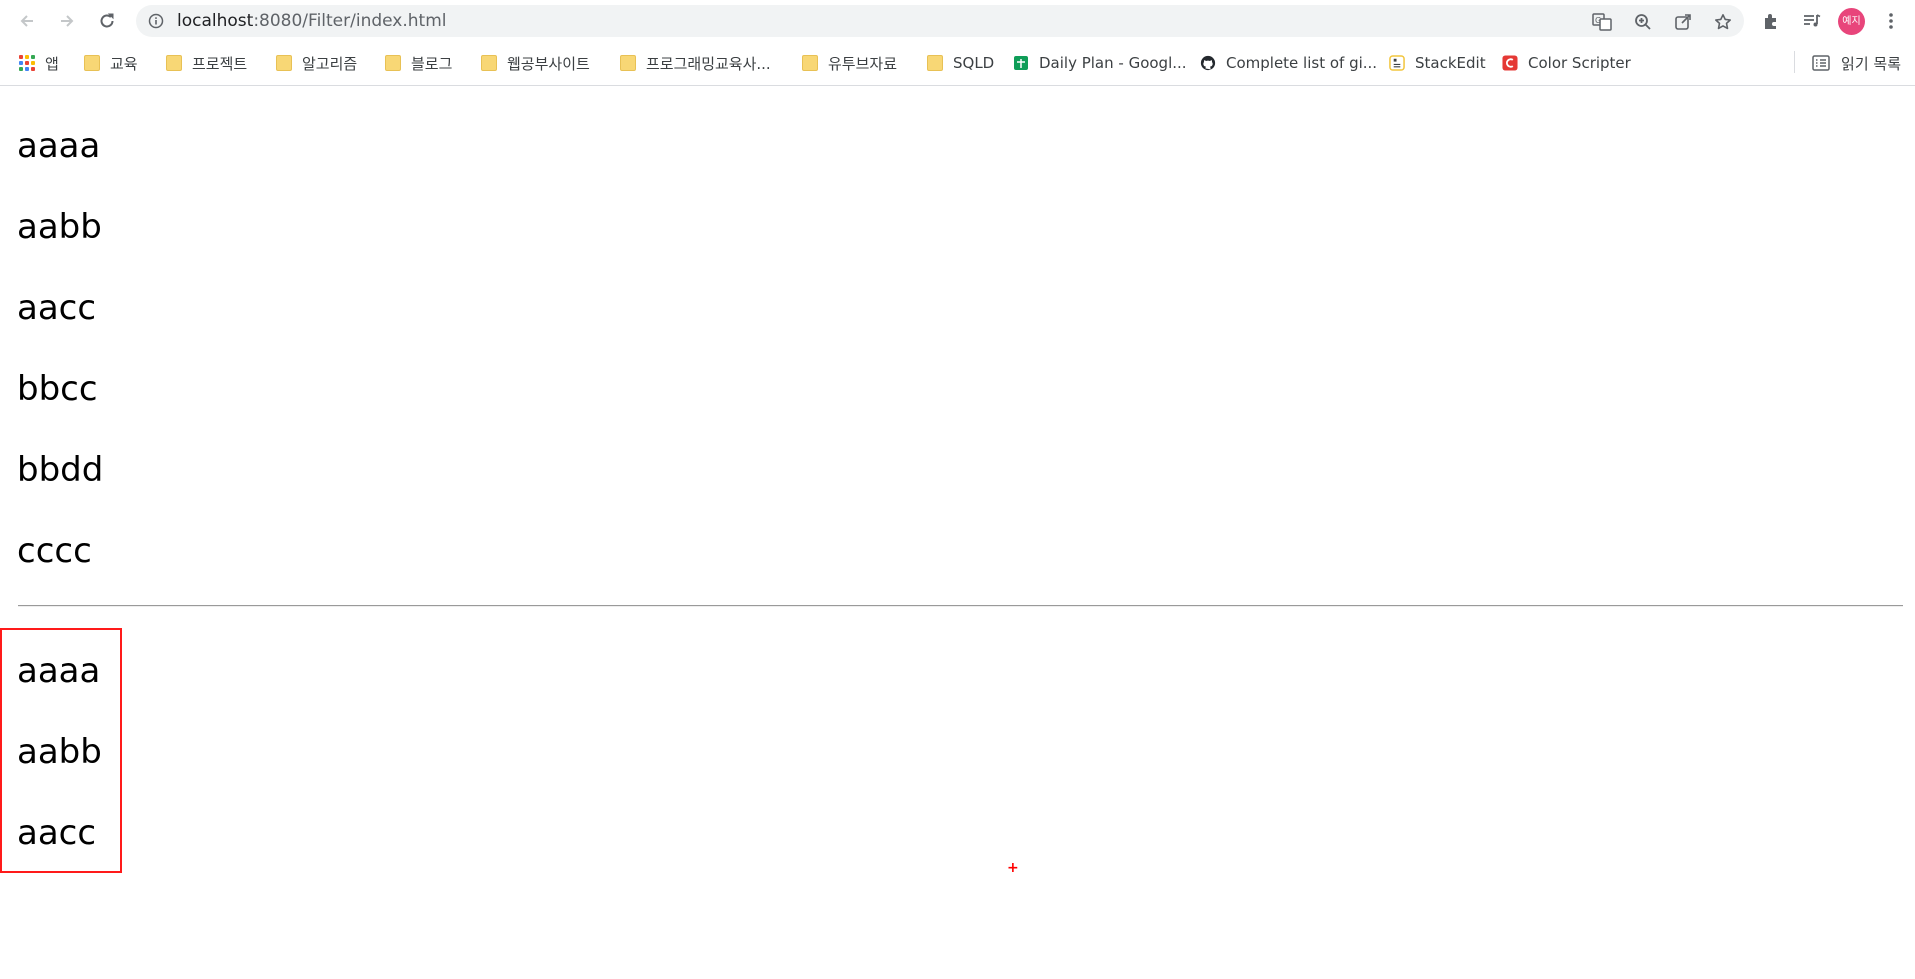 The image size is (1915, 979). Describe the element at coordinates (312, 21) in the screenshot. I see `url-text: localhost:8080/Filter/index.html` at that location.